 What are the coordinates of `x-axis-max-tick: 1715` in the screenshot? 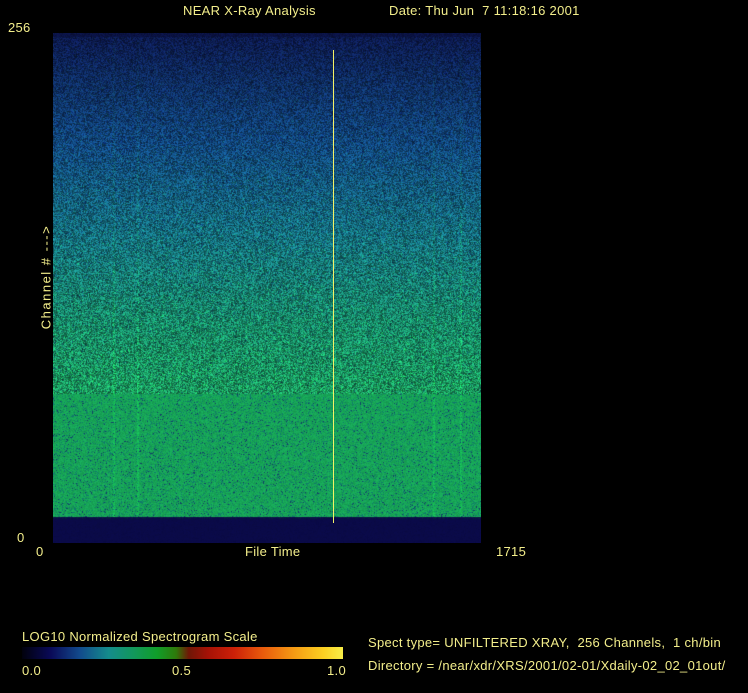 It's located at (511, 551).